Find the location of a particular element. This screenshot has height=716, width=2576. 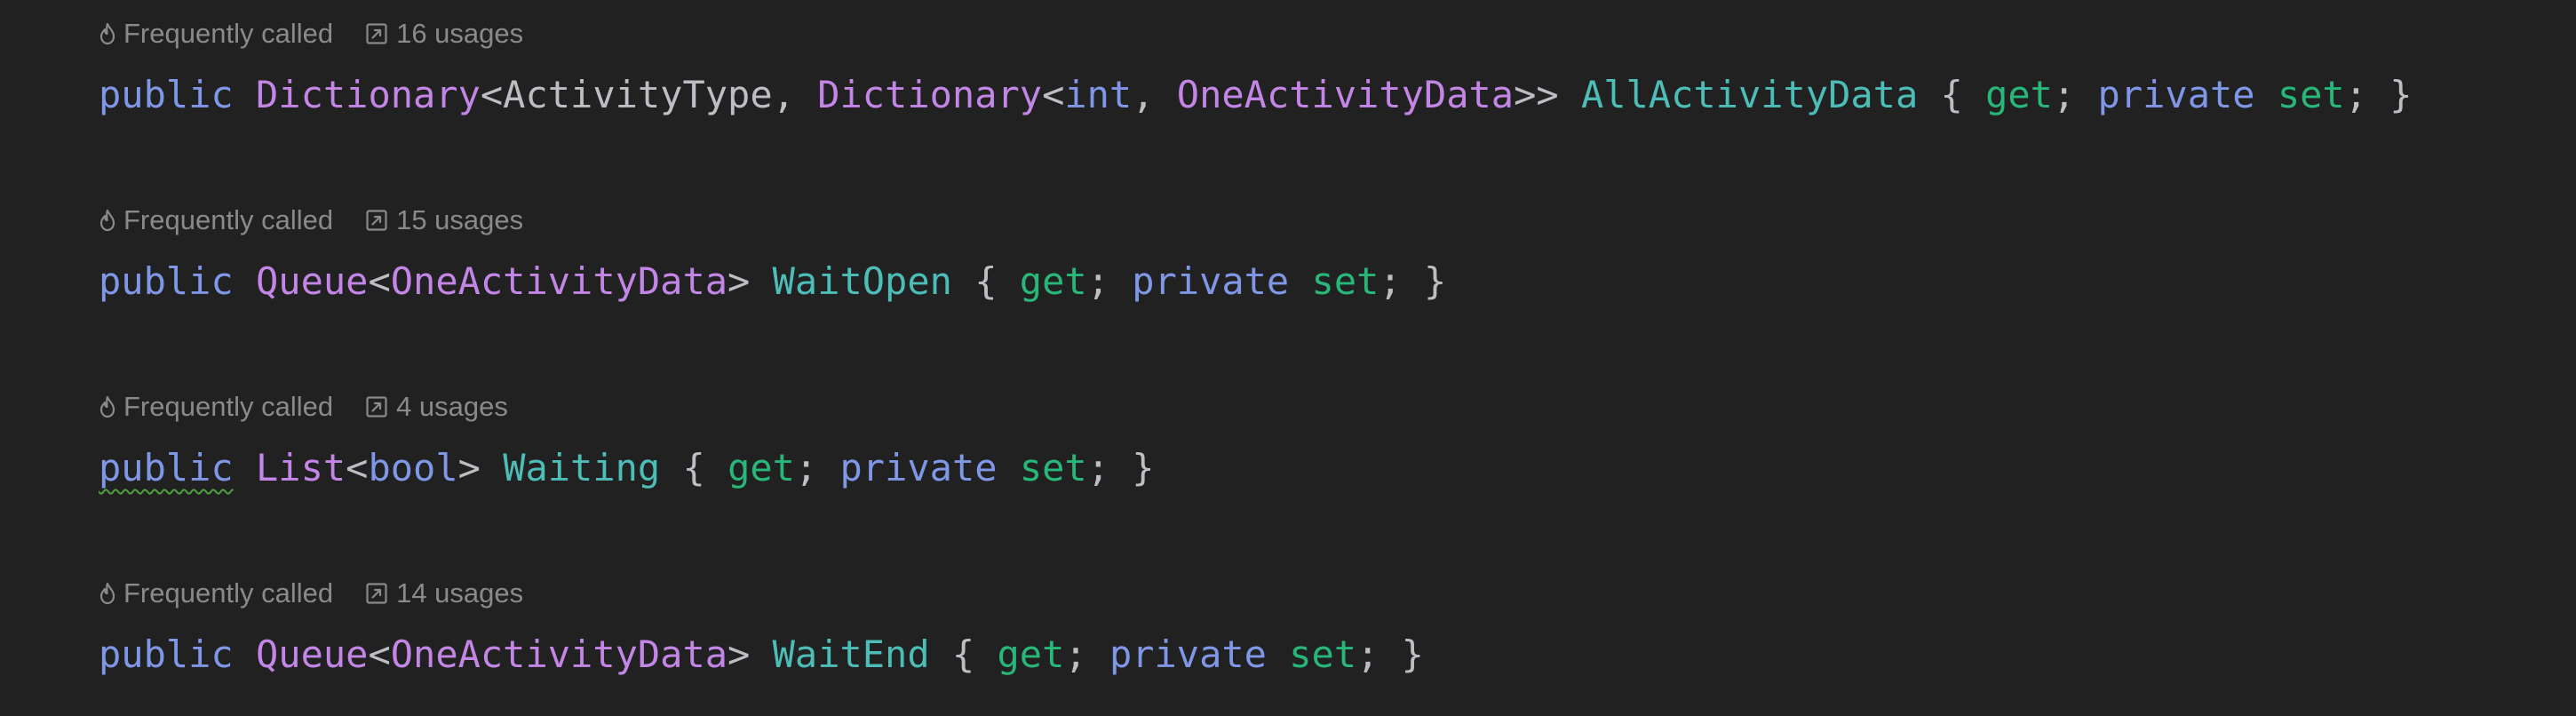

code-token-prop: AllActivityData is located at coordinates (1749, 94).